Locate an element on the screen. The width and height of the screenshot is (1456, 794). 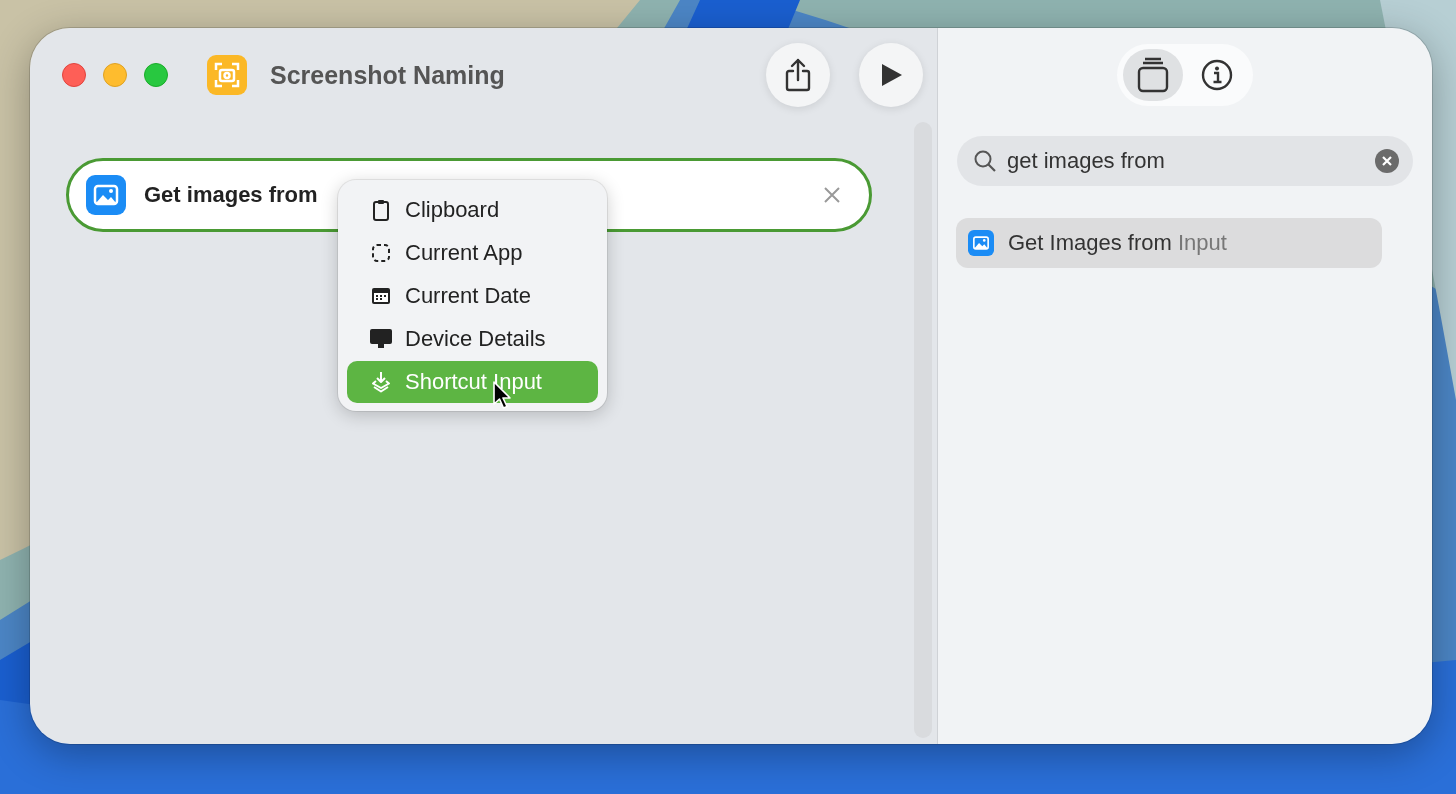
layers-icon is located at coordinates (381, 382).